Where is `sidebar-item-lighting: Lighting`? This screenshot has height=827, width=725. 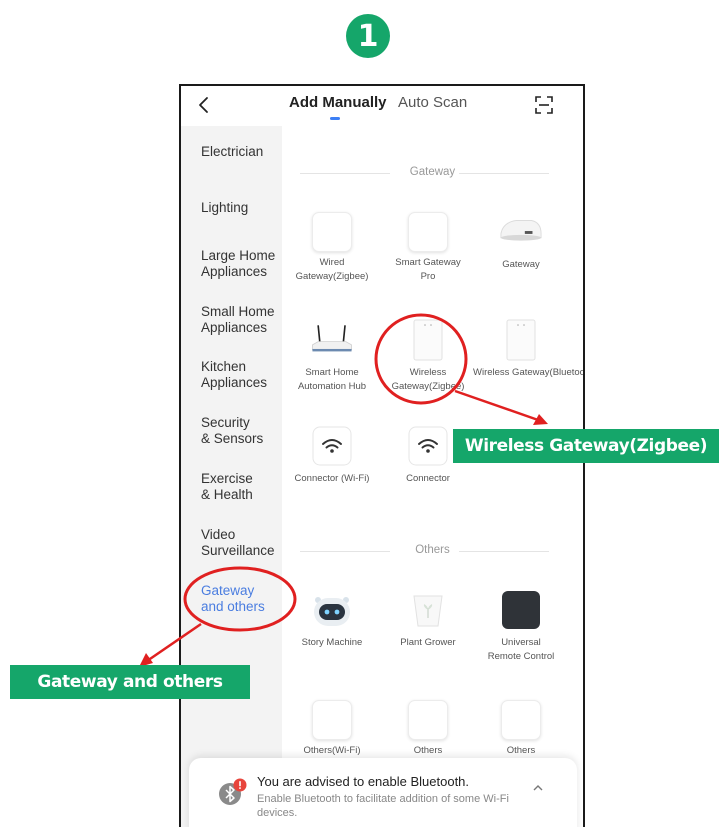
sidebar-item-lighting: Lighting is located at coordinates (224, 208).